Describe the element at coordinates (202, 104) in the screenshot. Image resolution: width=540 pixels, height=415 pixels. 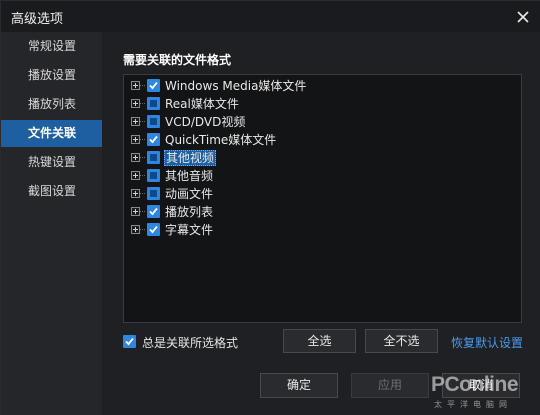
I see `tree-item-label: Real媒体文件` at that location.